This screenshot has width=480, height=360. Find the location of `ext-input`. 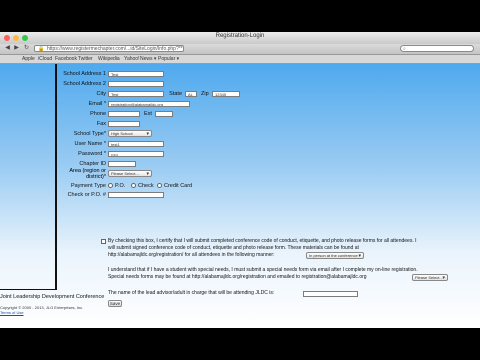

ext-input is located at coordinates (164, 114).